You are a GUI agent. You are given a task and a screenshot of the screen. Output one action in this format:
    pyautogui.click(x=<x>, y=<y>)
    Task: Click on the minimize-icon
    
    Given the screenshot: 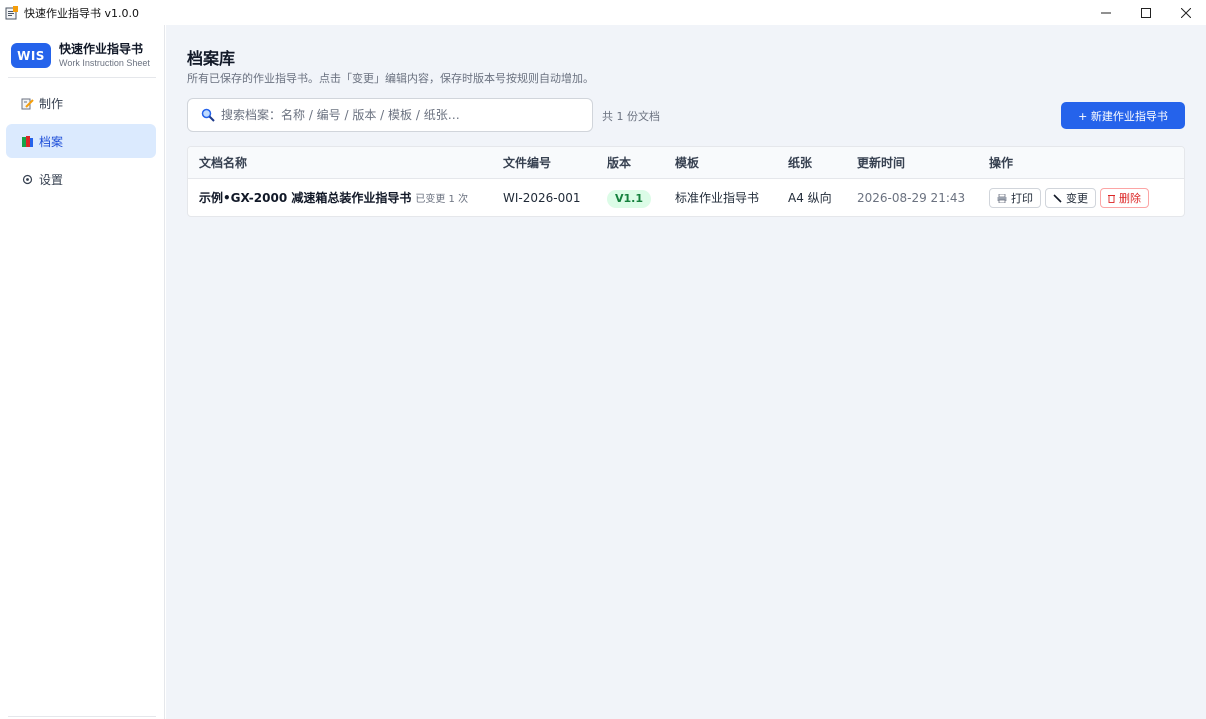 What is the action you would take?
    pyautogui.click(x=1106, y=12)
    